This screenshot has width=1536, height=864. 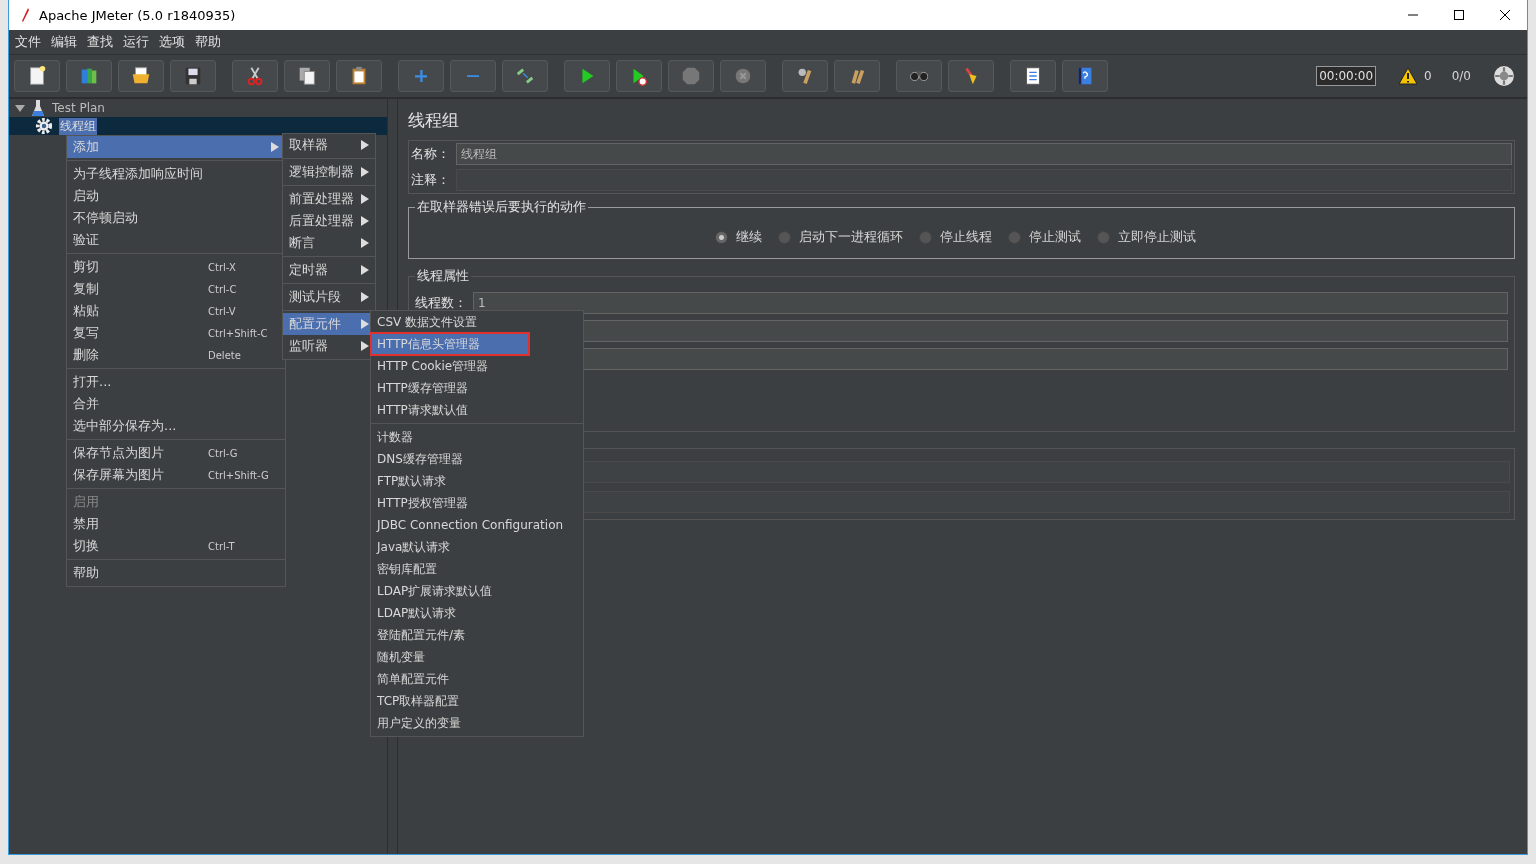 I want to click on menu-item: 简单配置元件, so click(x=477, y=679).